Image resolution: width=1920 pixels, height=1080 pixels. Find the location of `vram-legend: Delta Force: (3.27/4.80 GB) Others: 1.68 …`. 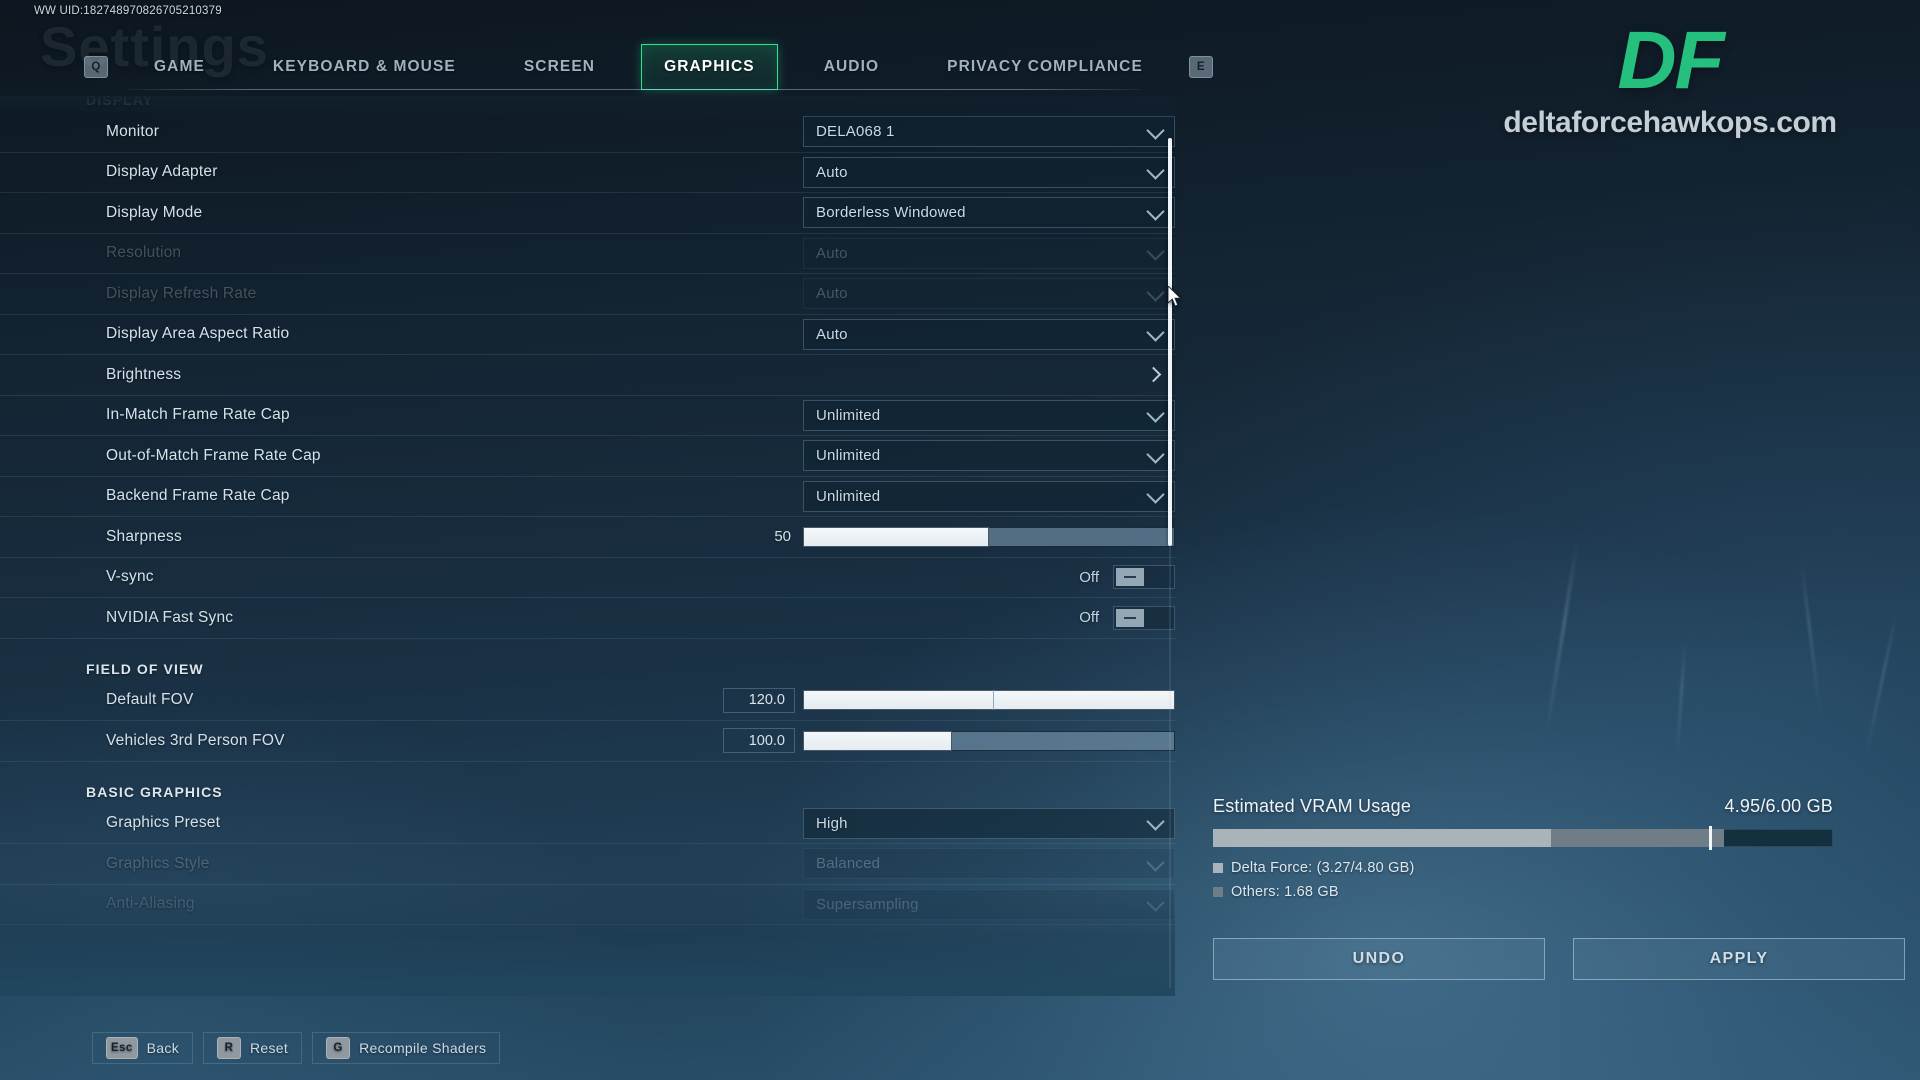

vram-legend: Delta Force: (3.27/4.80 GB) Others: 1.68 … is located at coordinates (1523, 880).